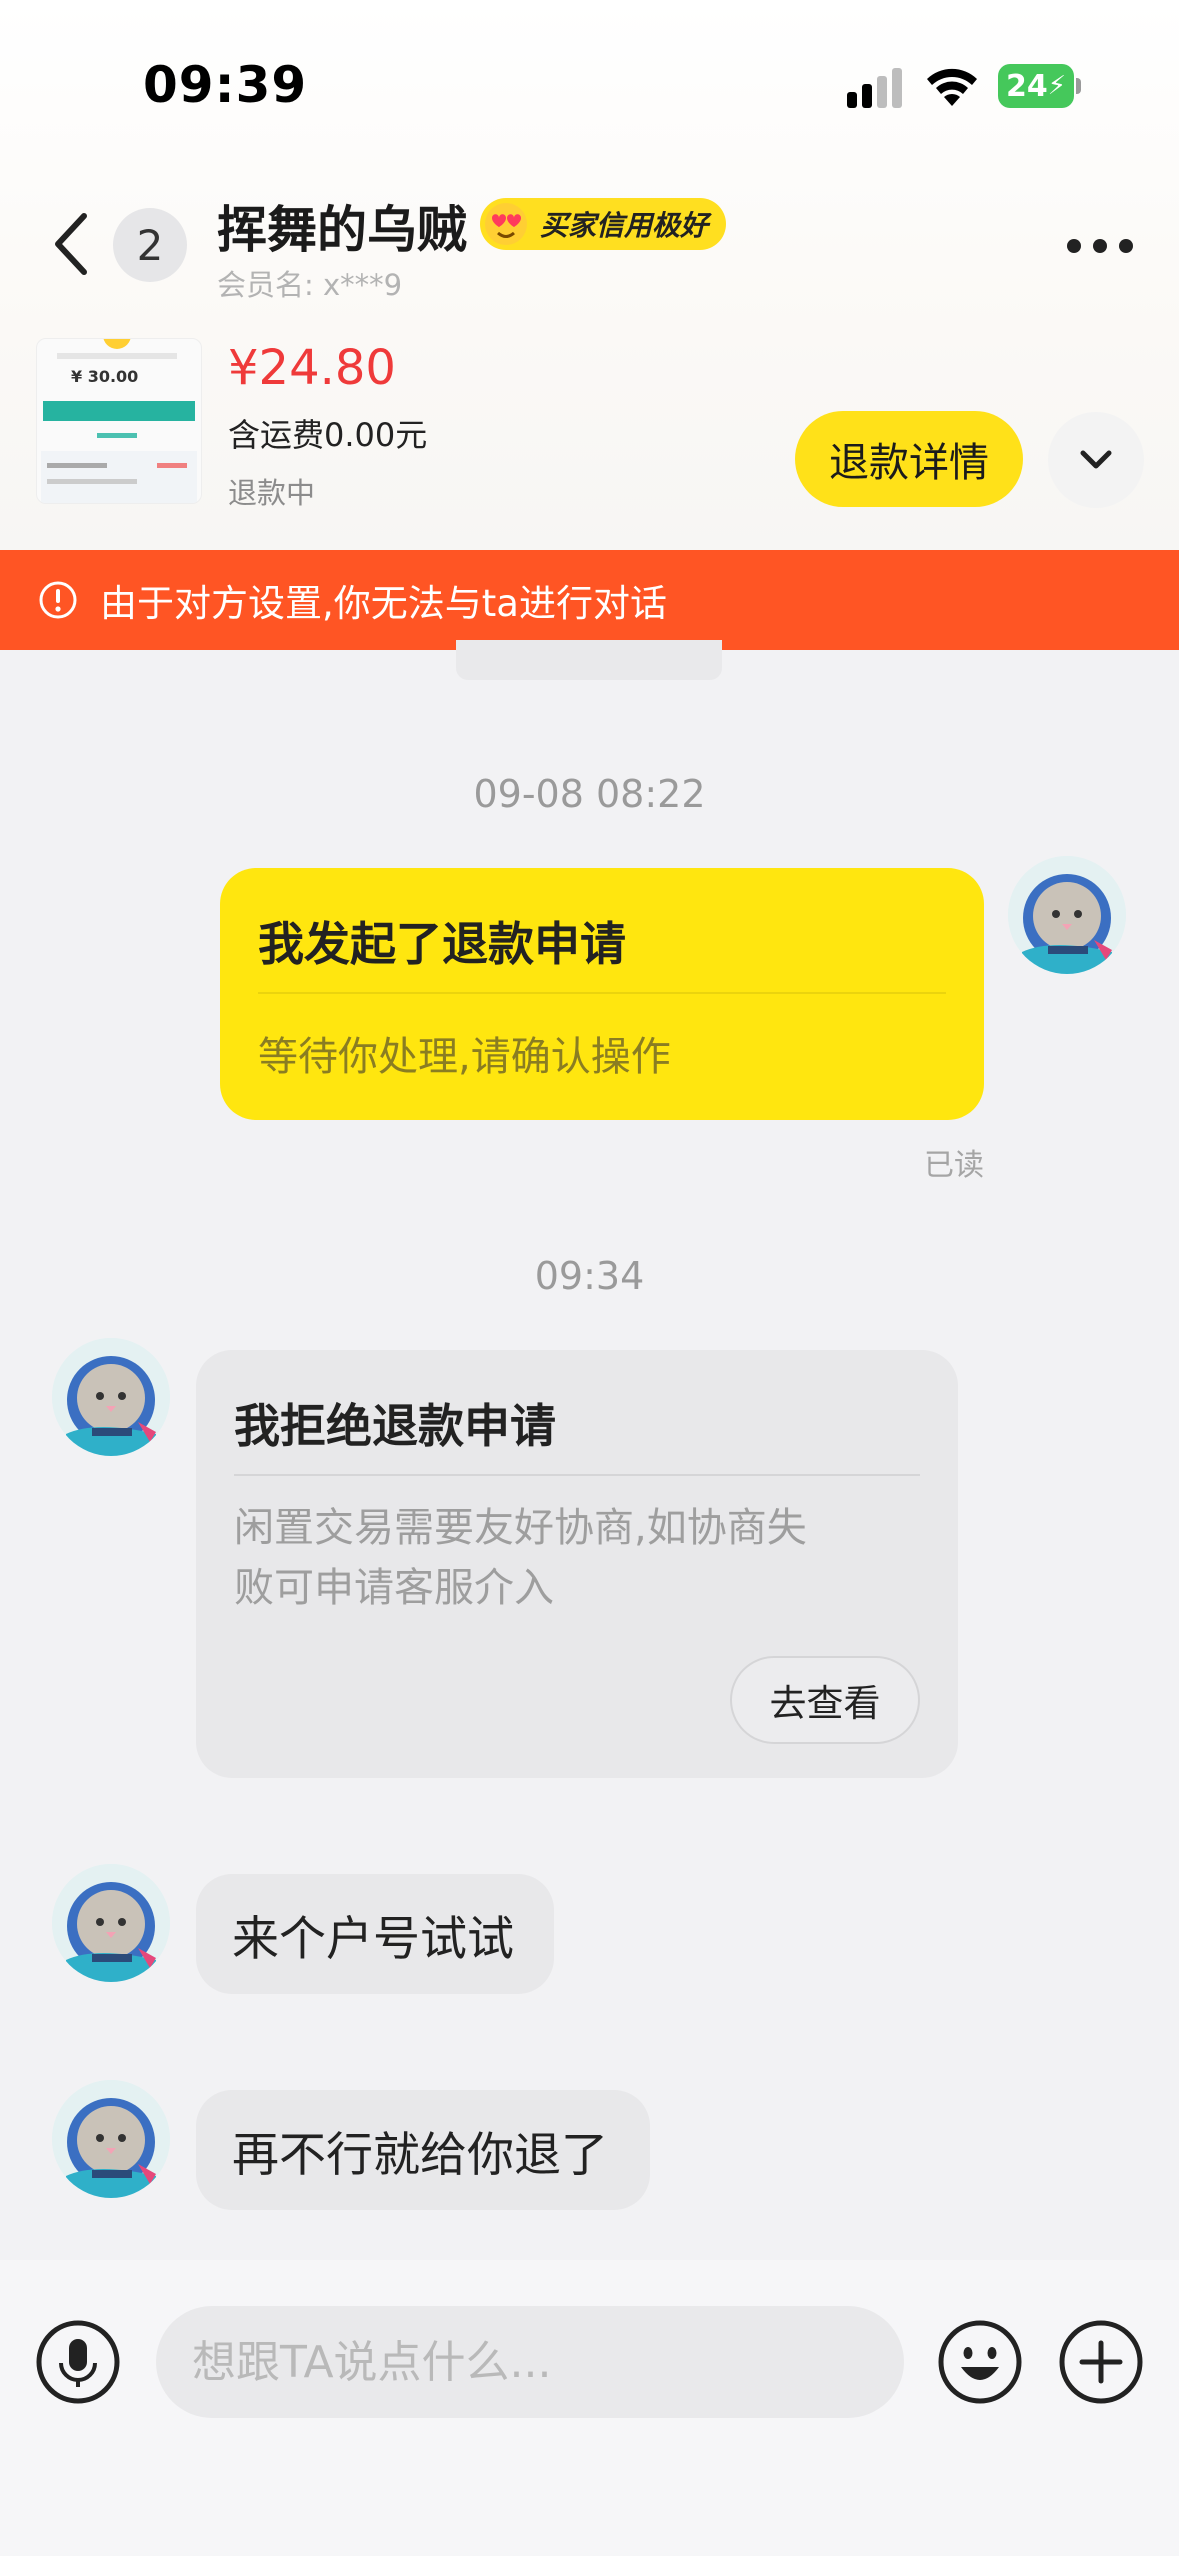 The width and height of the screenshot is (1179, 2556). I want to click on card-title: 我拒绝退款申请, so click(395, 1426).